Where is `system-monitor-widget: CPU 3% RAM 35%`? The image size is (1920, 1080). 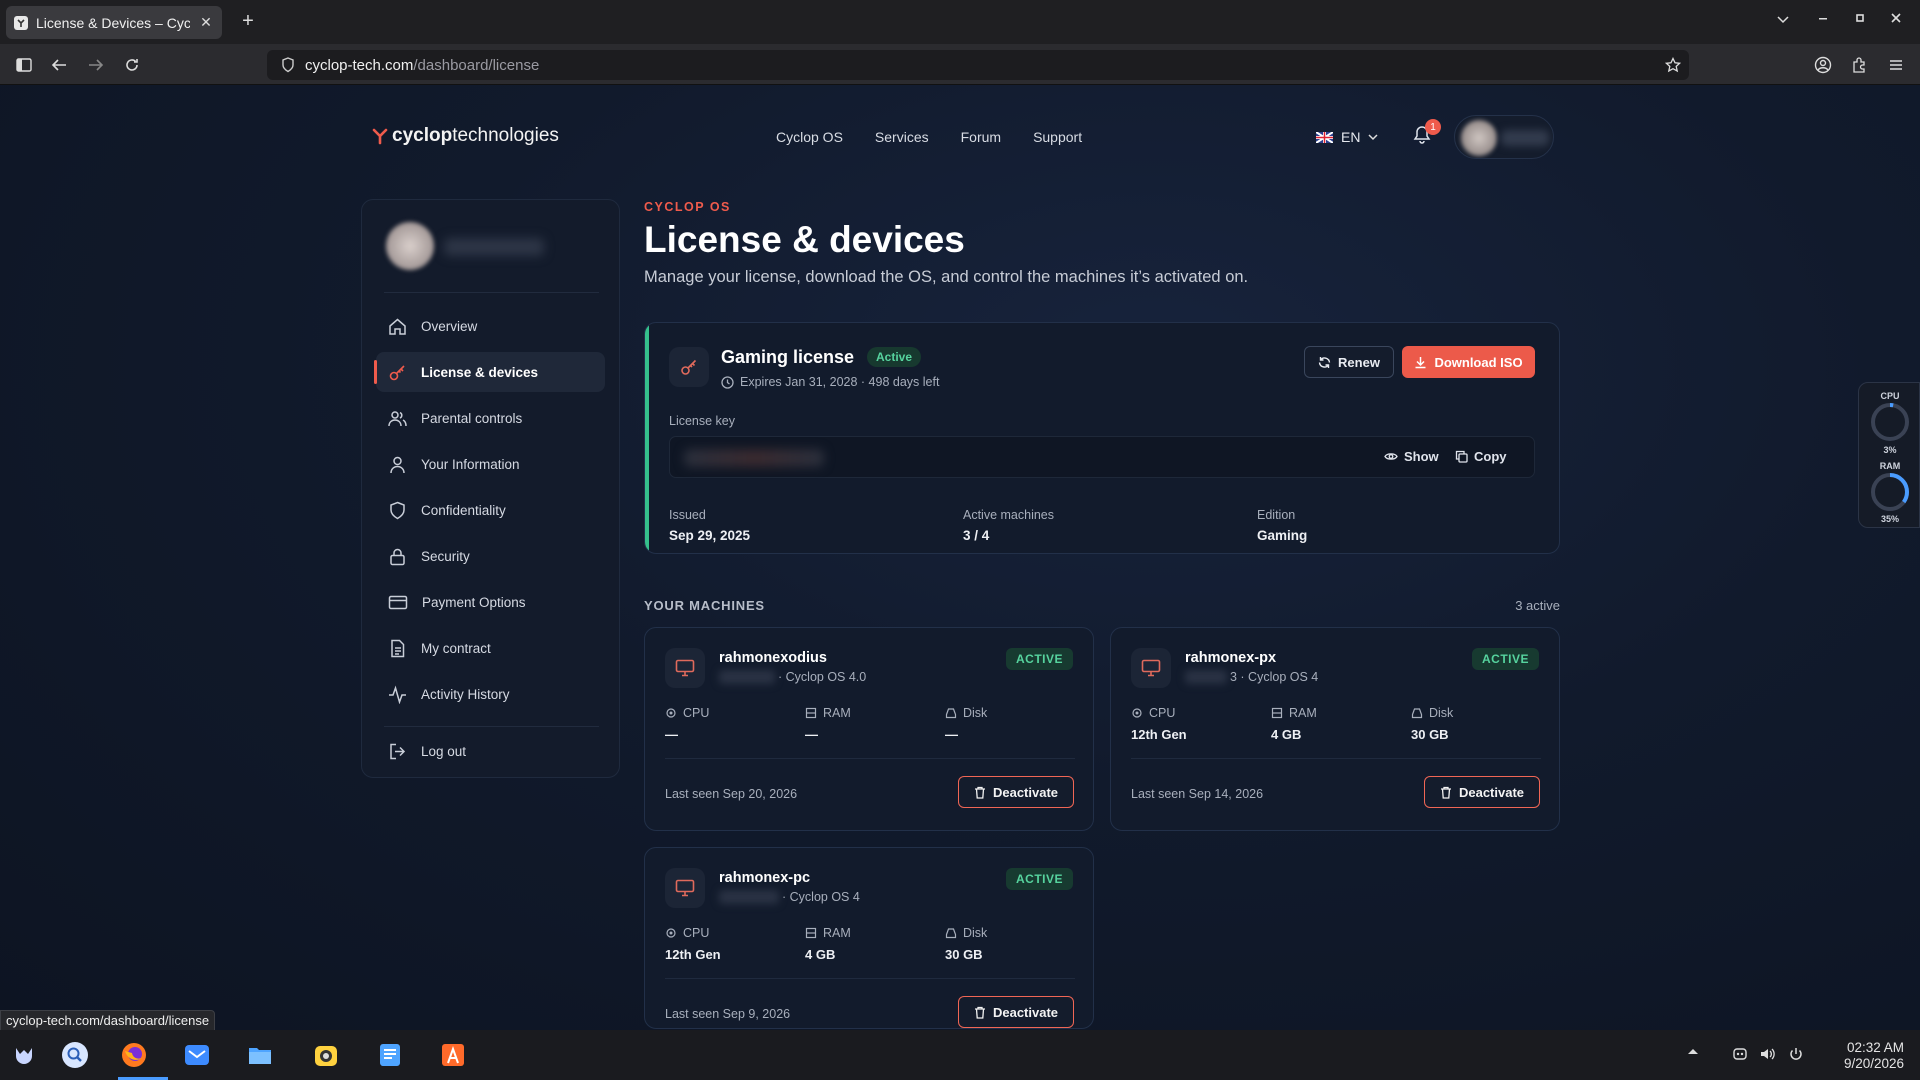
system-monitor-widget: CPU 3% RAM 35% is located at coordinates (1889, 455).